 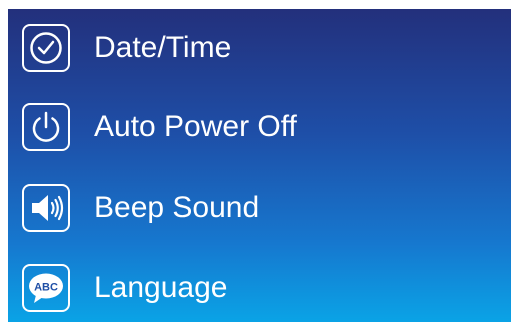 What do you see at coordinates (163, 47) in the screenshot?
I see `menu-item-label: Date/Time` at bounding box center [163, 47].